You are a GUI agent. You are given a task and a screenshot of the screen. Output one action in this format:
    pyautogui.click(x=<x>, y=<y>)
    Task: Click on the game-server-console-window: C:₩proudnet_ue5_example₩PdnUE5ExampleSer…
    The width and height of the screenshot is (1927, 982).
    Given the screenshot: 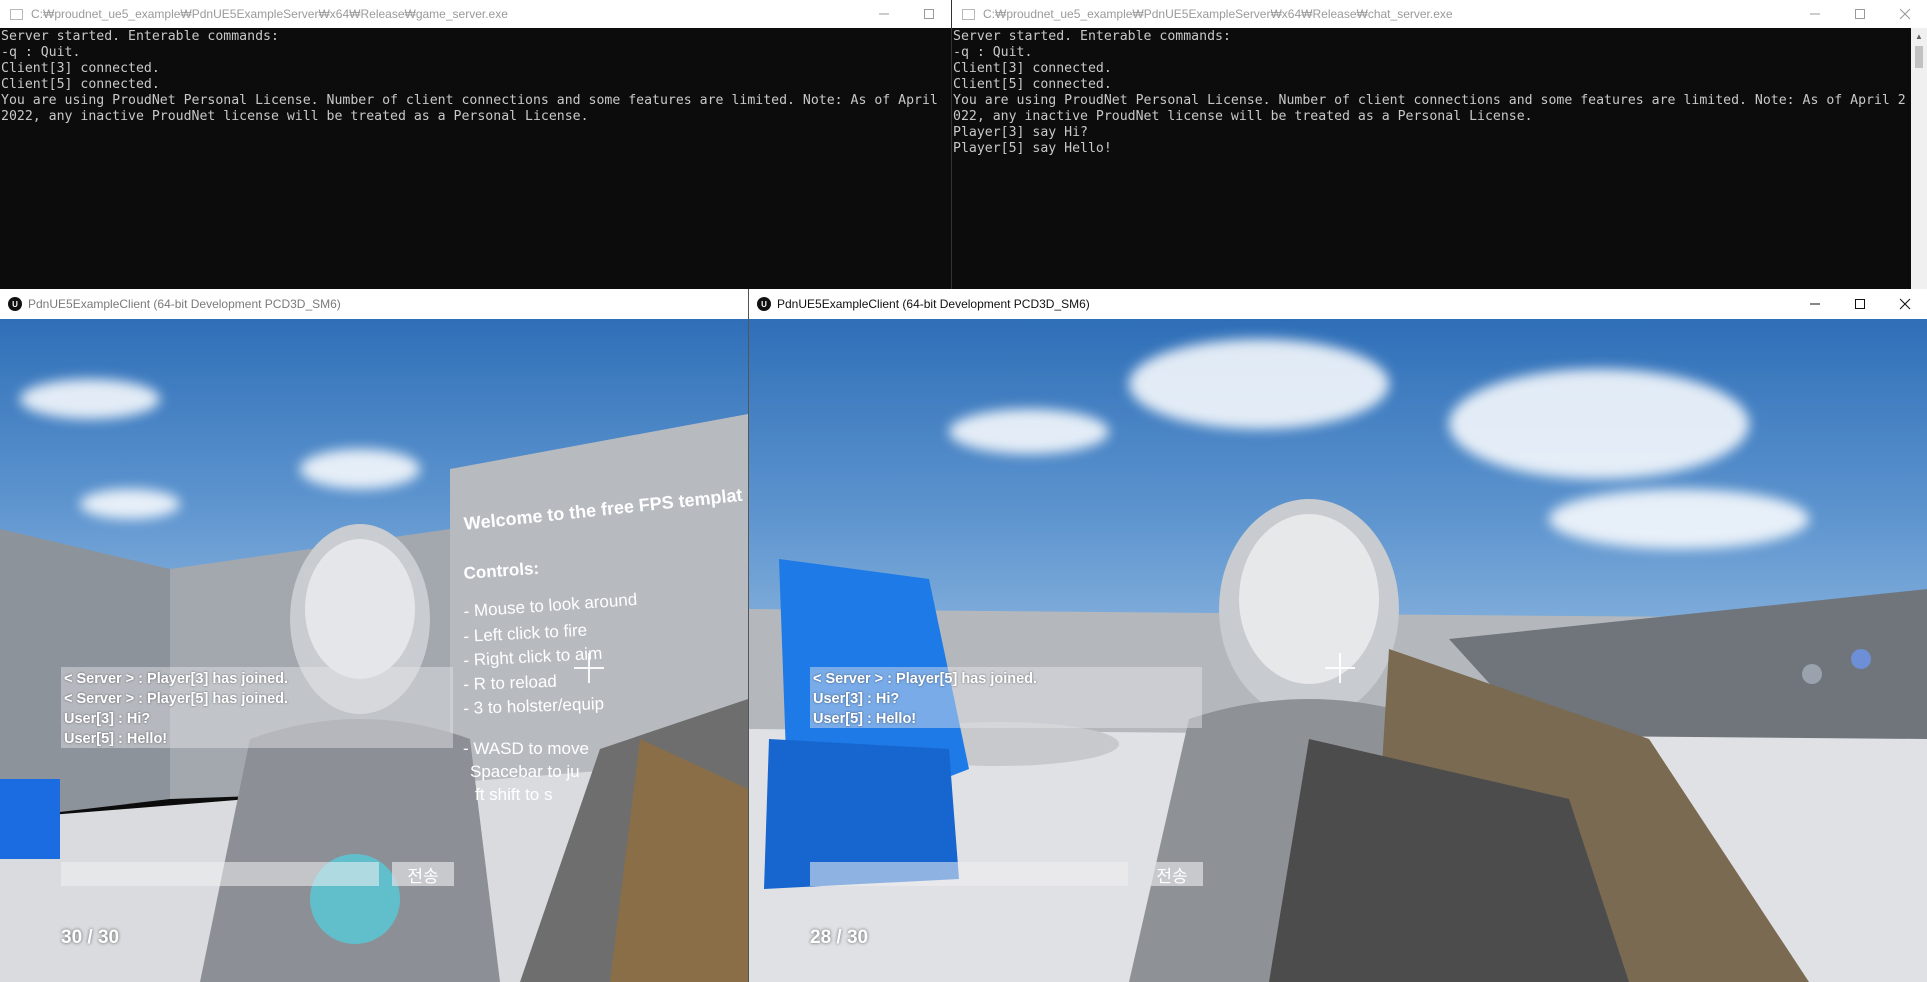 What is the action you would take?
    pyautogui.click(x=475, y=144)
    